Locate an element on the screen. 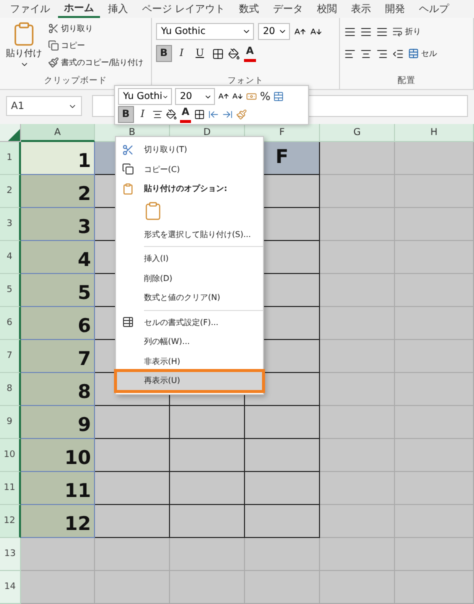  group-label: フォント is located at coordinates (245, 81).